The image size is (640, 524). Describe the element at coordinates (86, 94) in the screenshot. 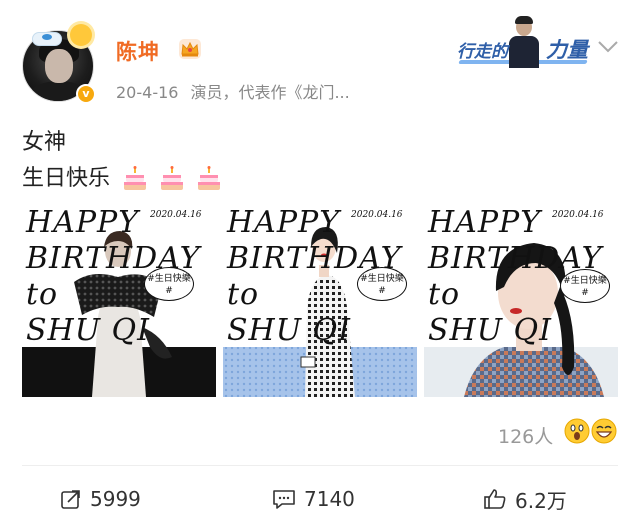

I see `verified-v-icon: v` at that location.